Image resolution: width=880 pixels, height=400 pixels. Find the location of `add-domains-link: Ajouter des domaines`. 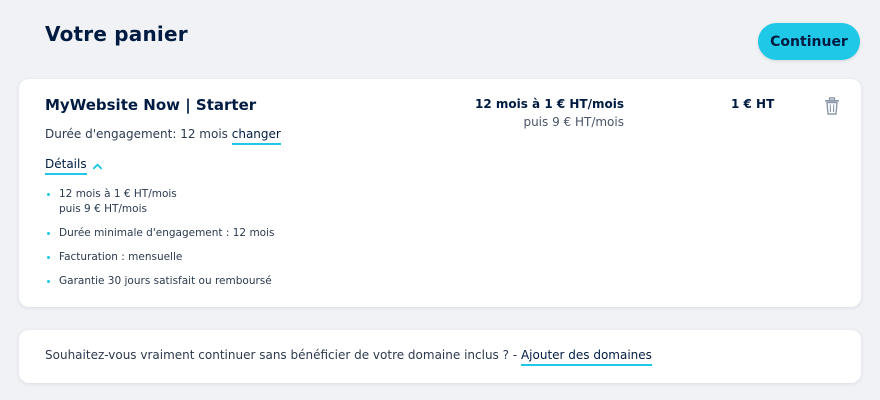

add-domains-link: Ajouter des domaines is located at coordinates (586, 357).